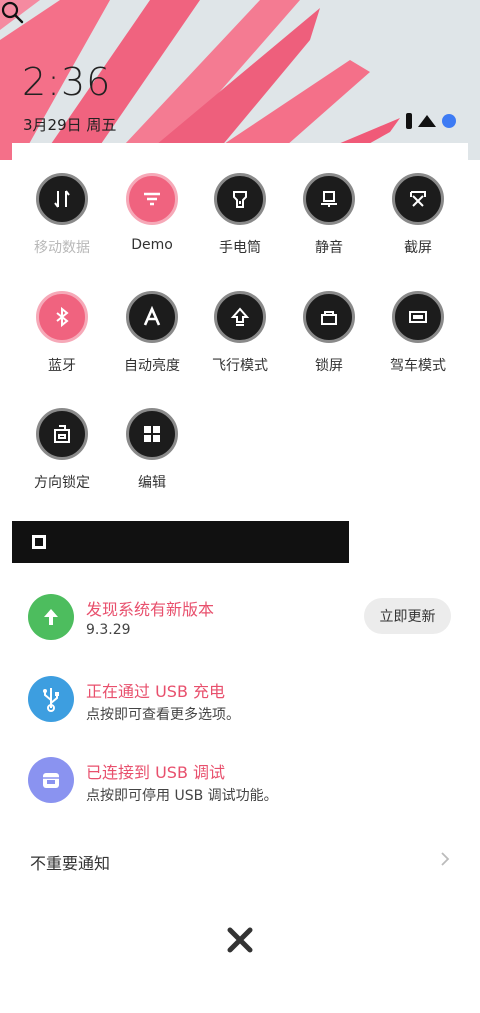  Describe the element at coordinates (240, 940) in the screenshot. I see `close-icon` at that location.